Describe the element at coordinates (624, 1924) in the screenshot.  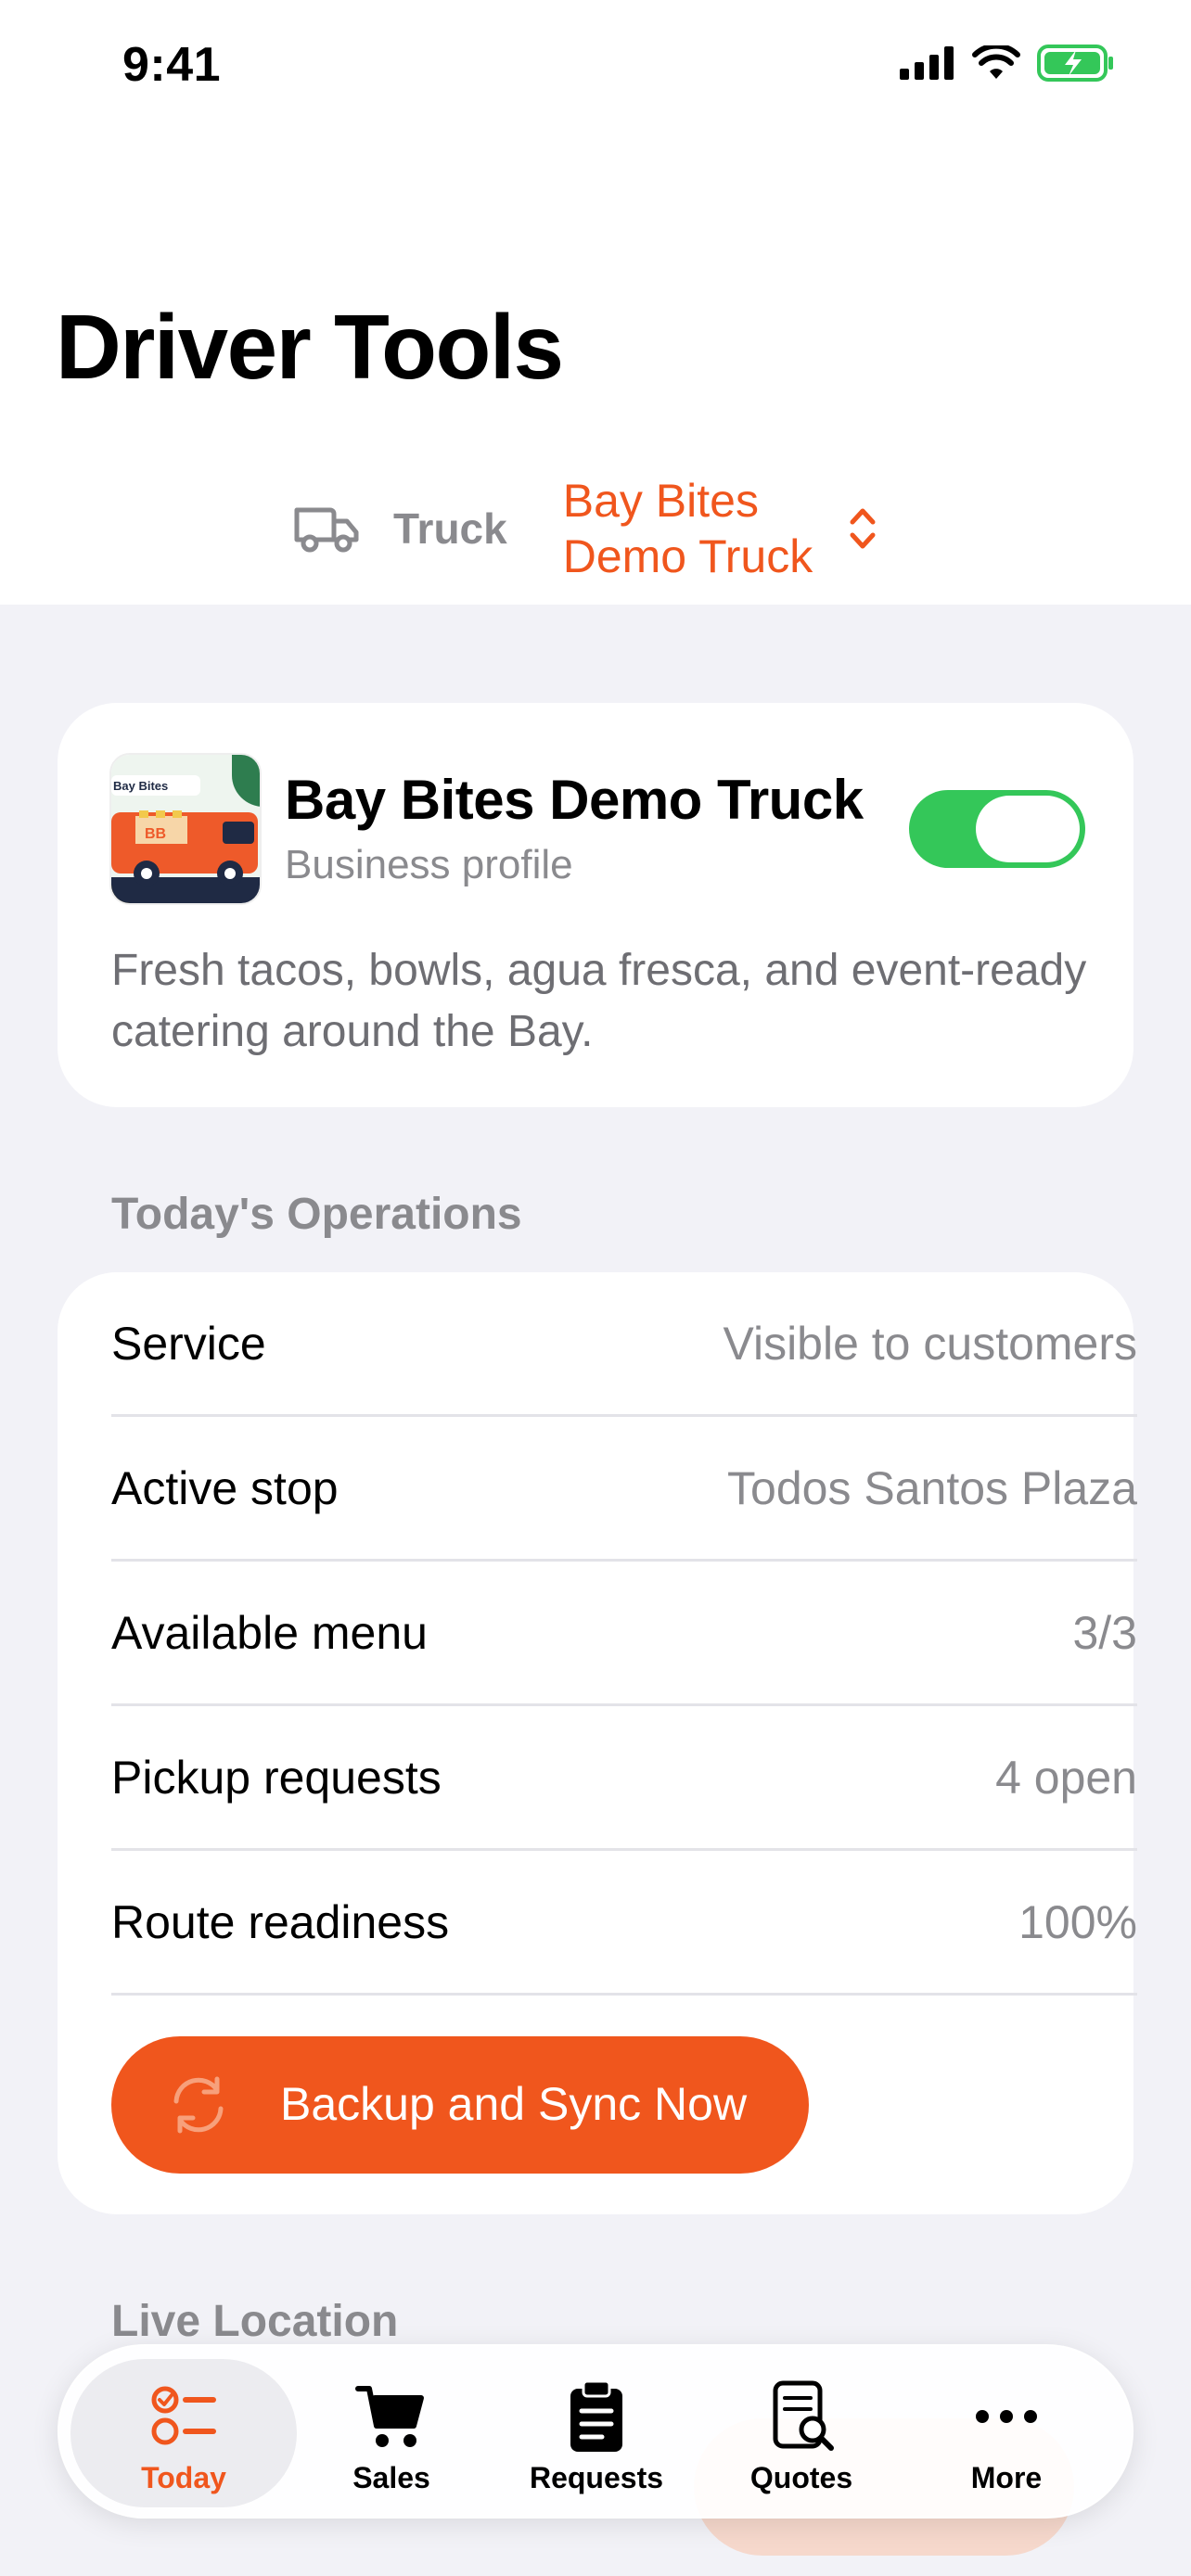
I see `ops-row-route-readiness: Route readiness 100%` at that location.